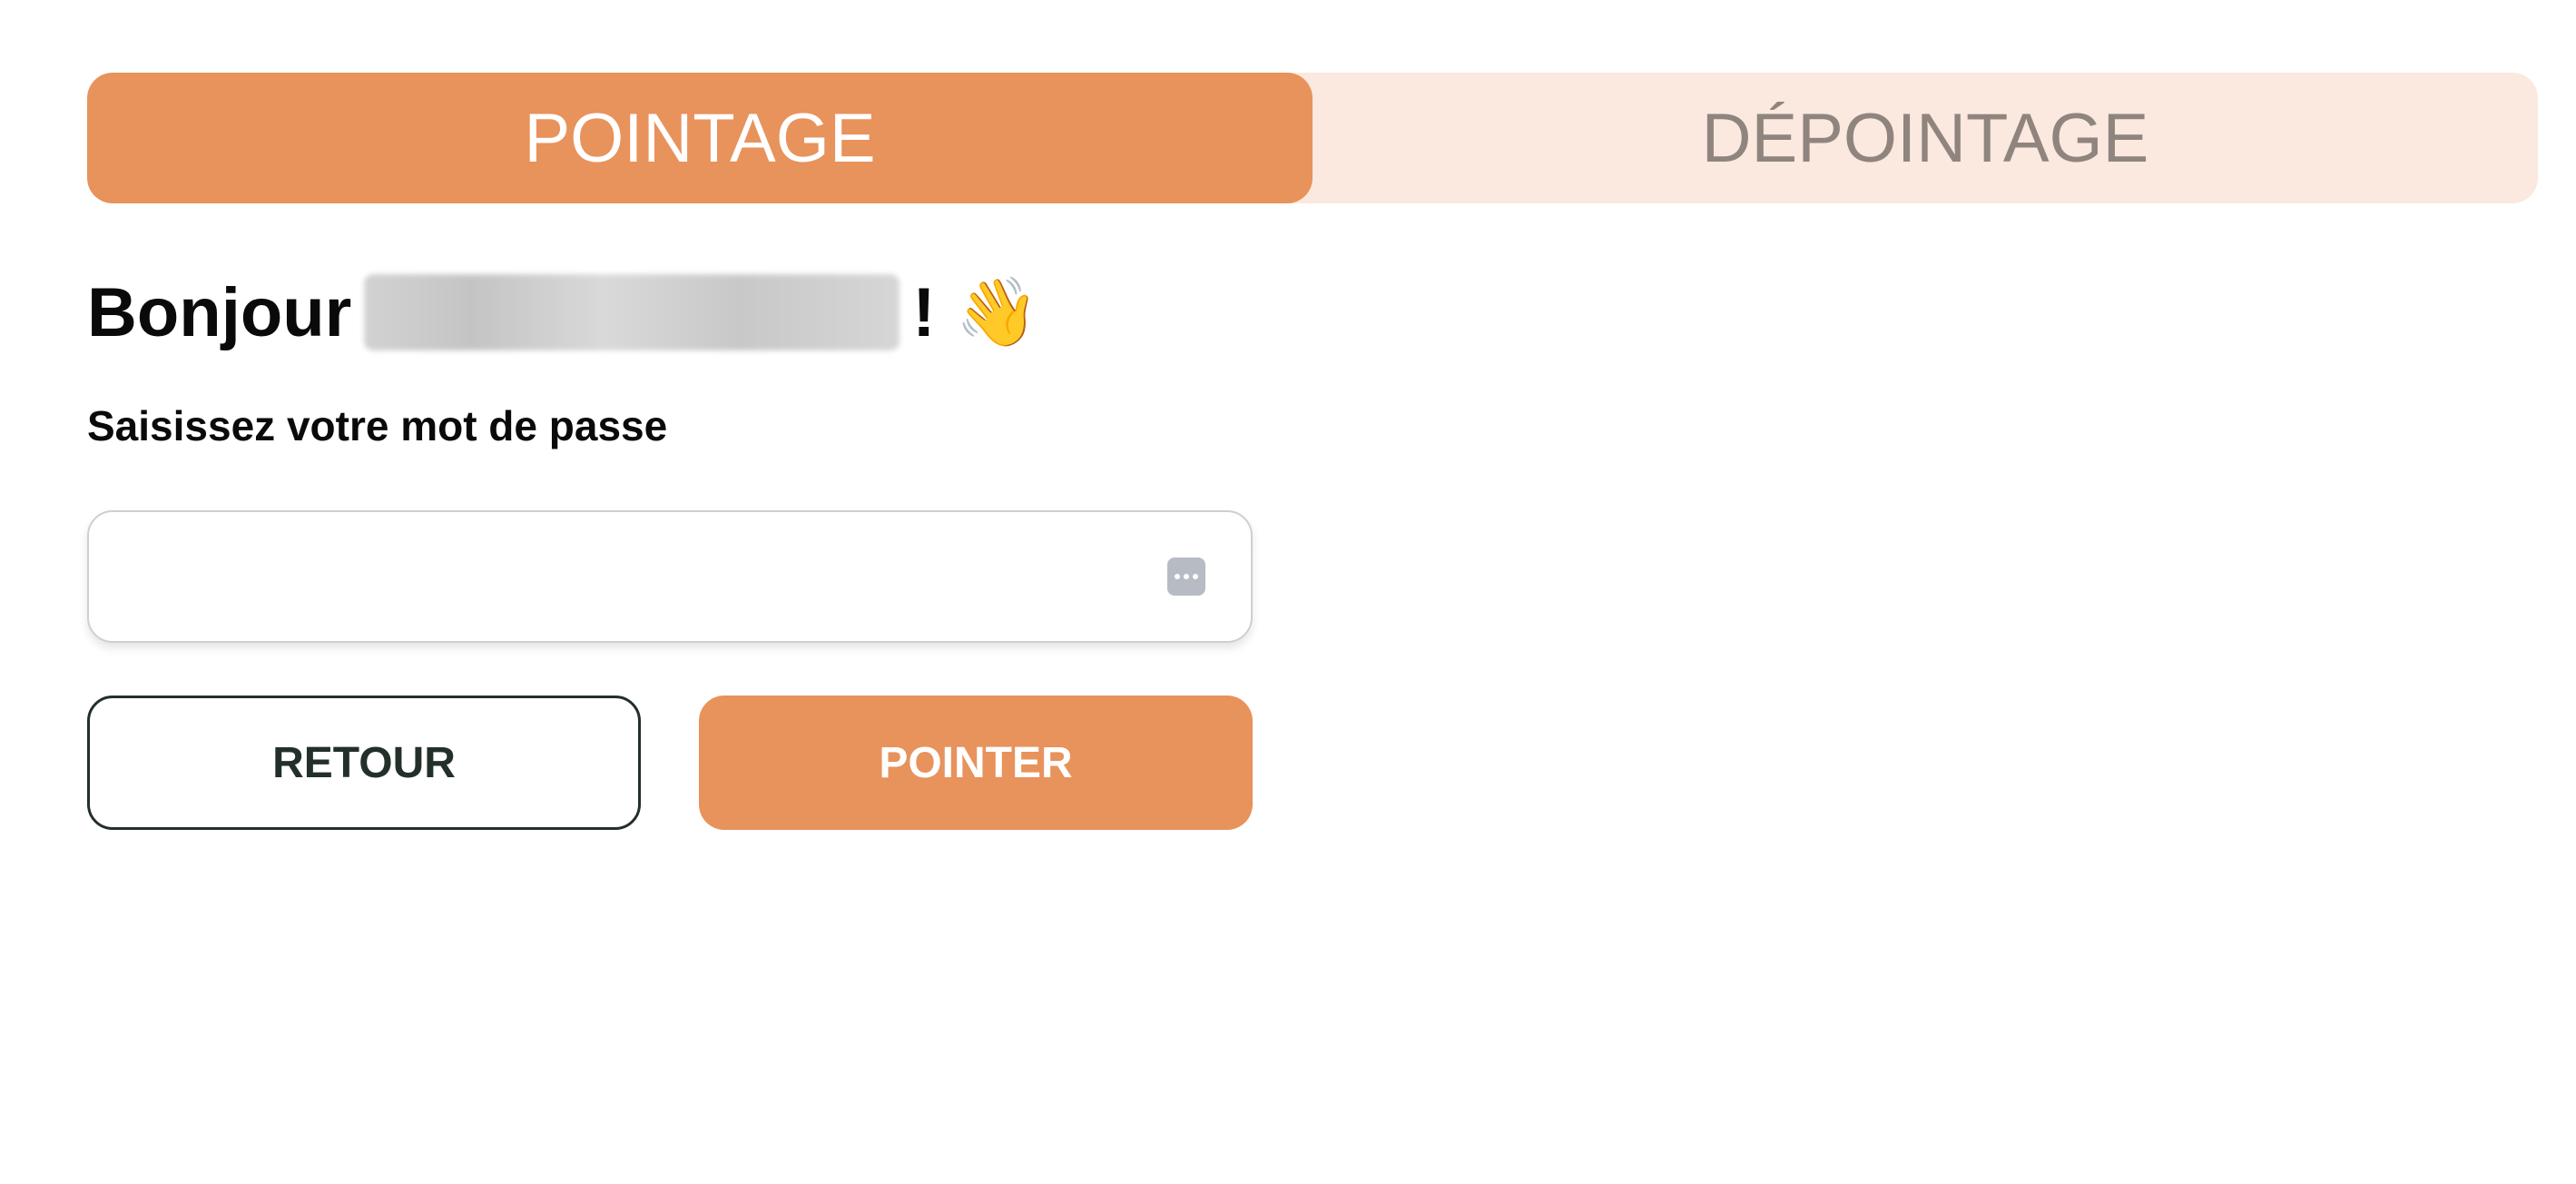 This screenshot has height=1184, width=2576. What do you see at coordinates (364, 763) in the screenshot?
I see `back-button: RETOUR` at bounding box center [364, 763].